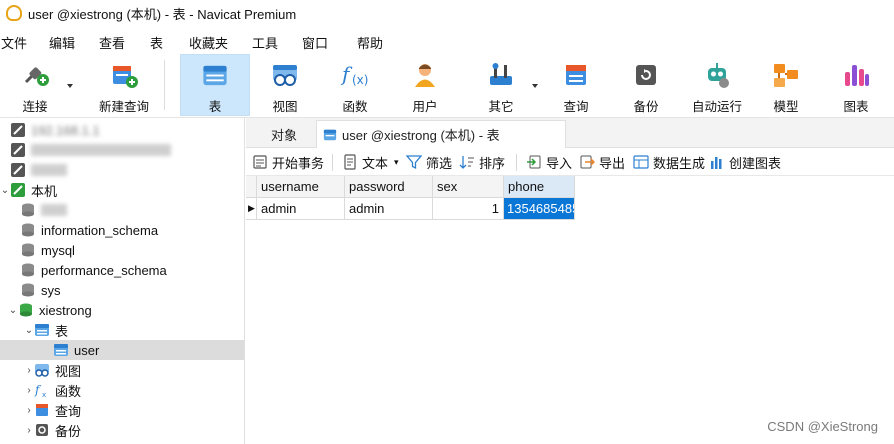  What do you see at coordinates (122, 230) in the screenshot?
I see `tree-db-information-schema: information_schema` at bounding box center [122, 230].